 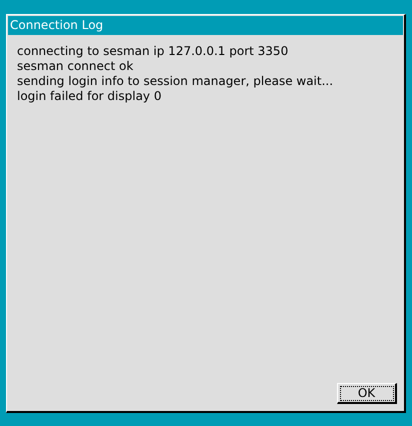 I want to click on ok-button: OK, so click(x=367, y=393).